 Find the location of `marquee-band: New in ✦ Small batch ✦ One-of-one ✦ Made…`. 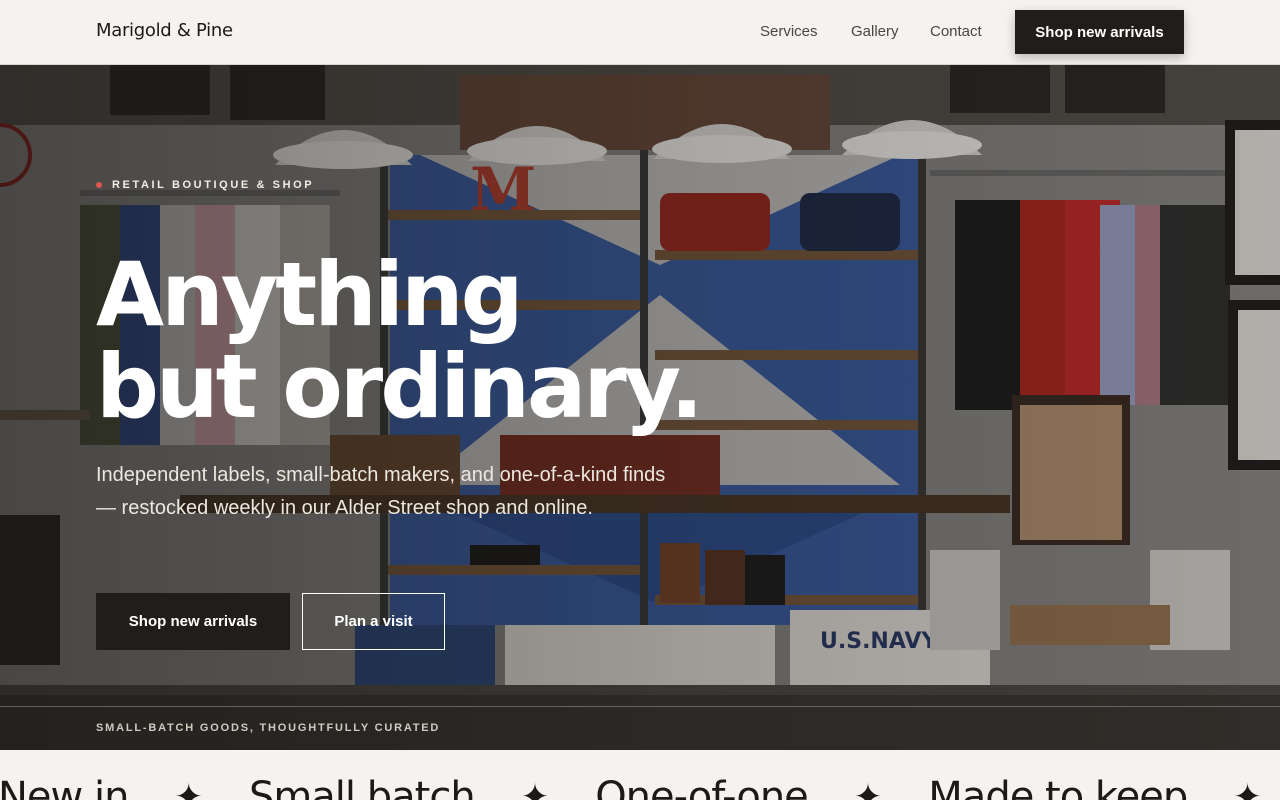

marquee-band: New in ✦ Small batch ✦ One-of-one ✦ Made… is located at coordinates (640, 775).